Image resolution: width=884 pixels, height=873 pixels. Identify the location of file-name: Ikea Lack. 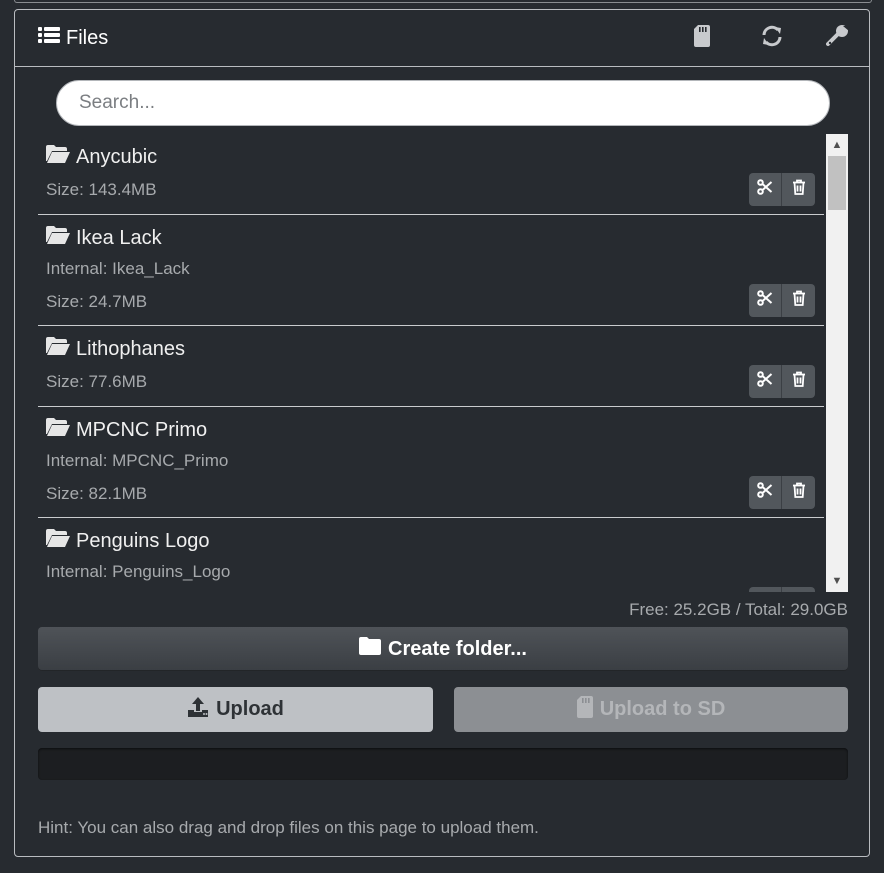
(104, 238).